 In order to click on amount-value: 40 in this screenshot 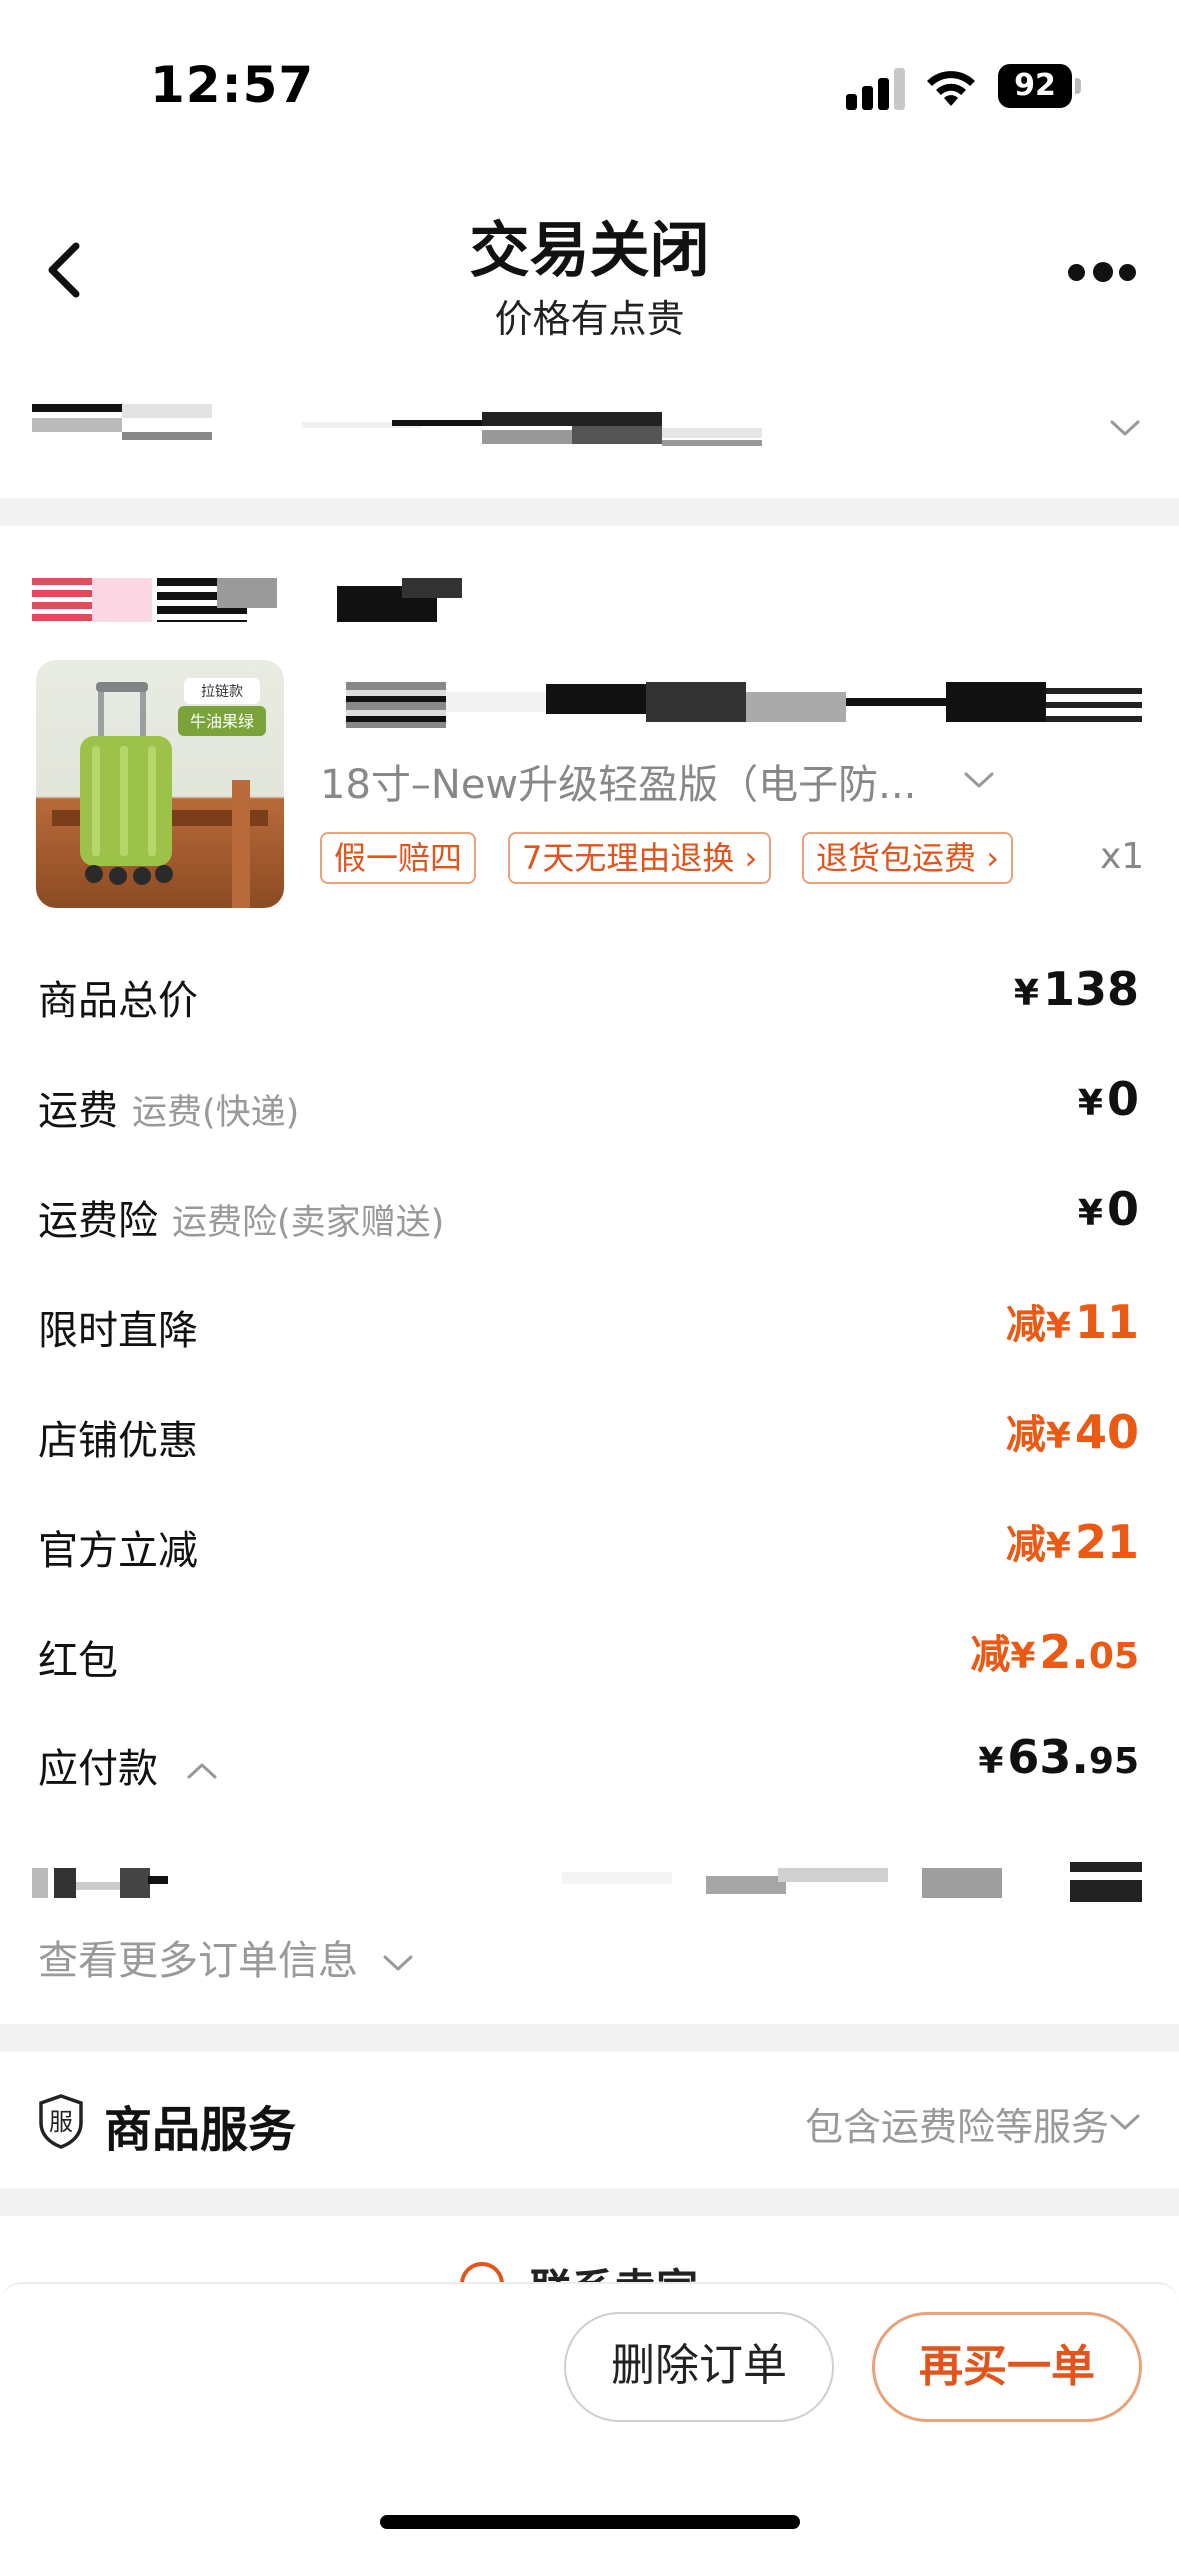, I will do `click(1106, 1432)`.